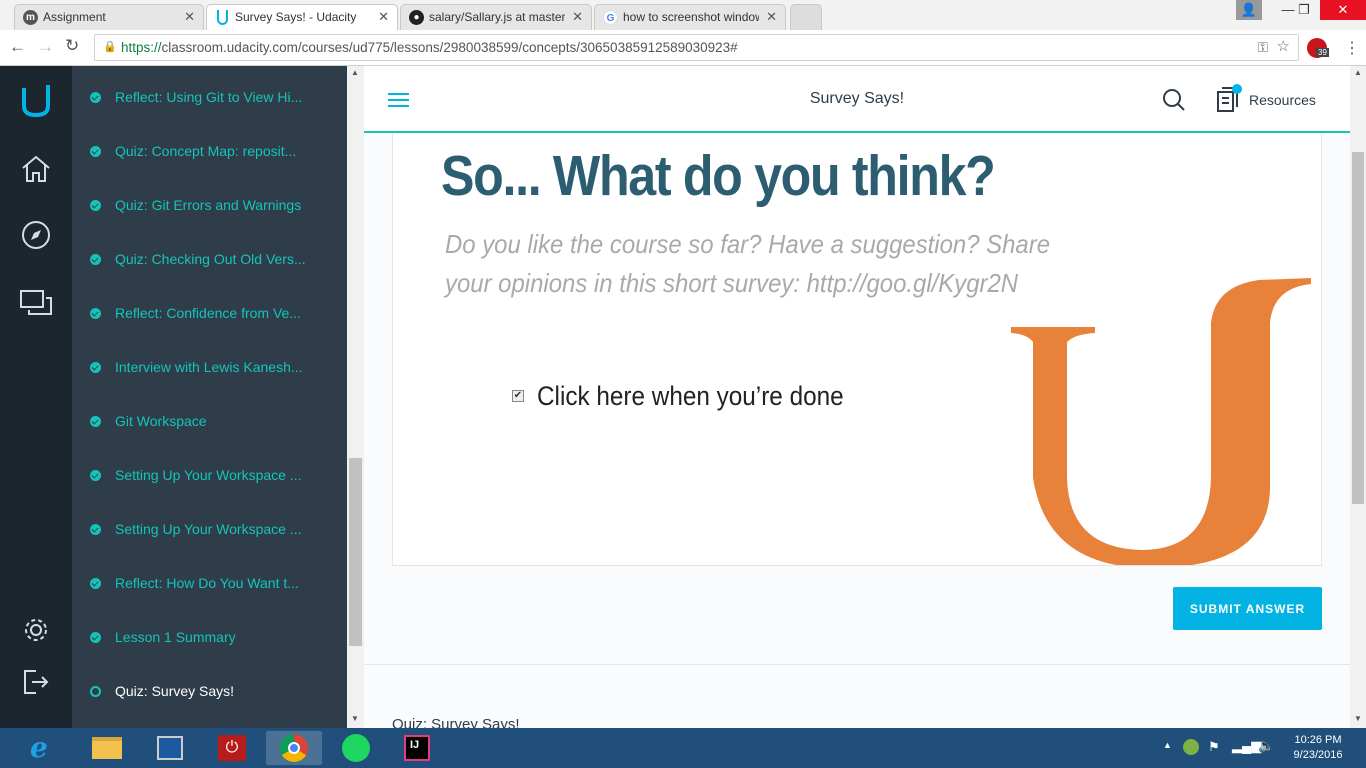 This screenshot has width=1366, height=768. I want to click on nav-item: Git Workspace, so click(209, 426).